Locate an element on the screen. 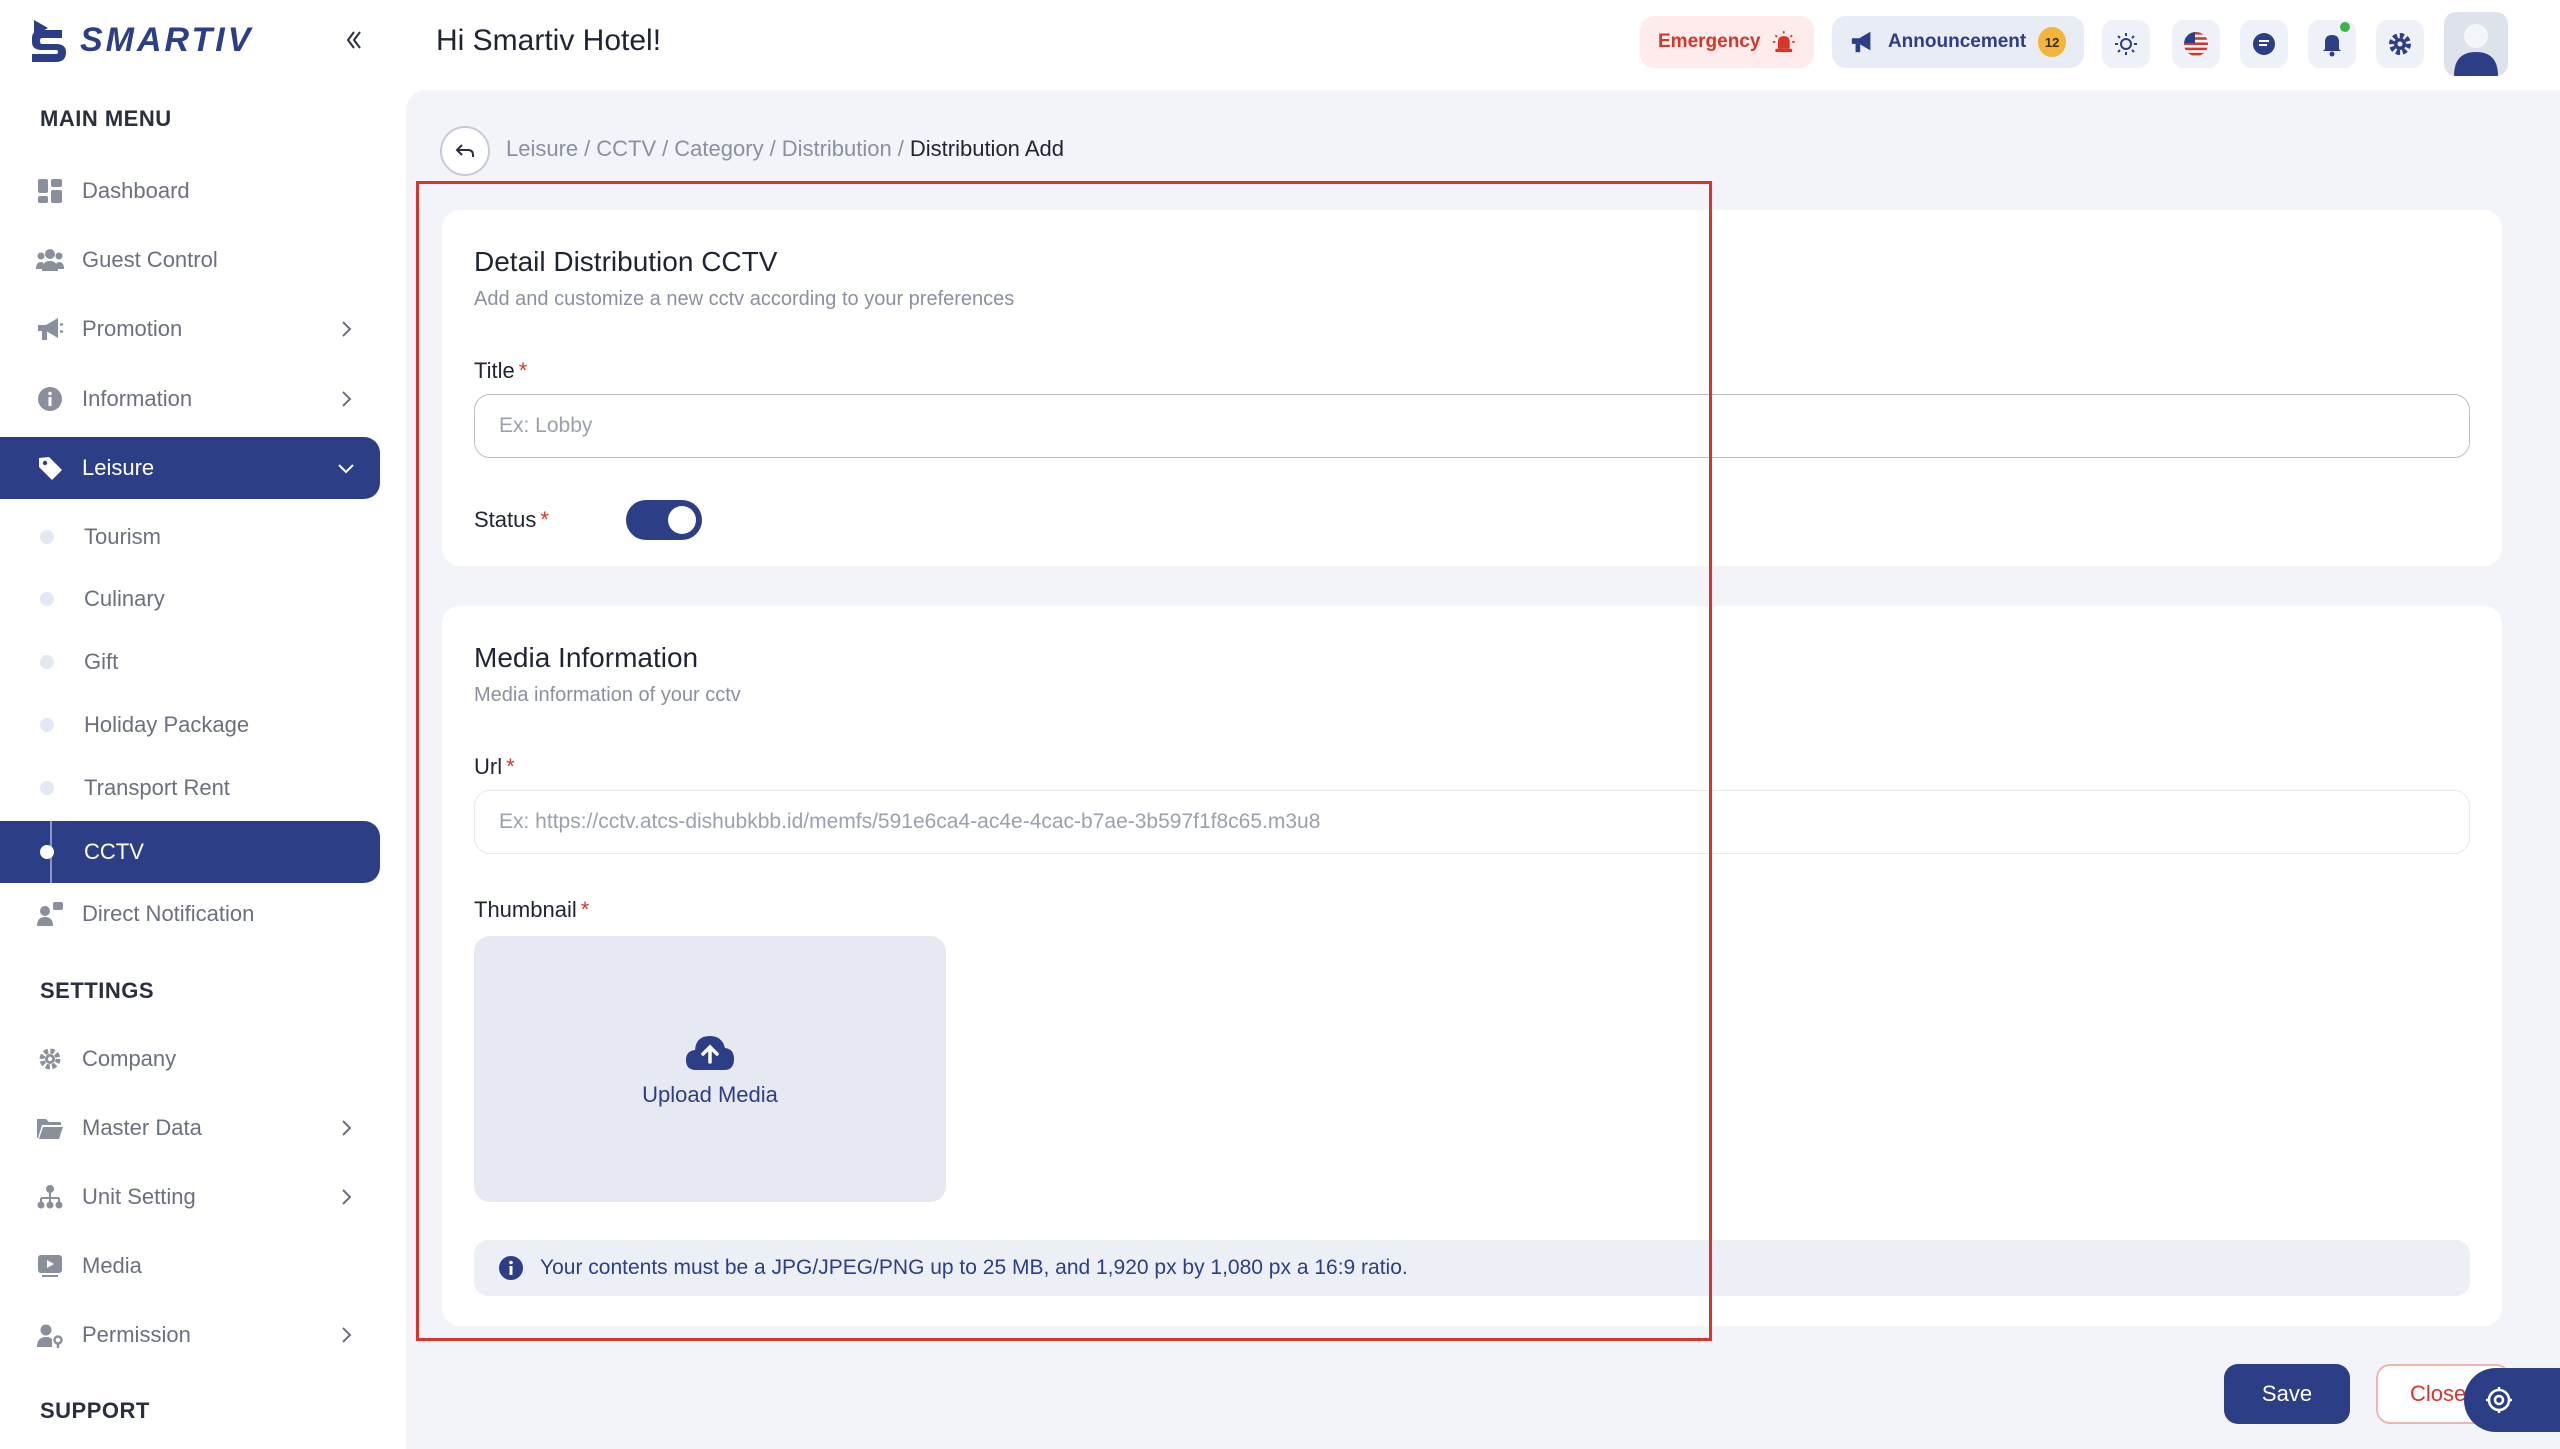 Image resolution: width=2560 pixels, height=1449 pixels. us-flag-icon is located at coordinates (2196, 44).